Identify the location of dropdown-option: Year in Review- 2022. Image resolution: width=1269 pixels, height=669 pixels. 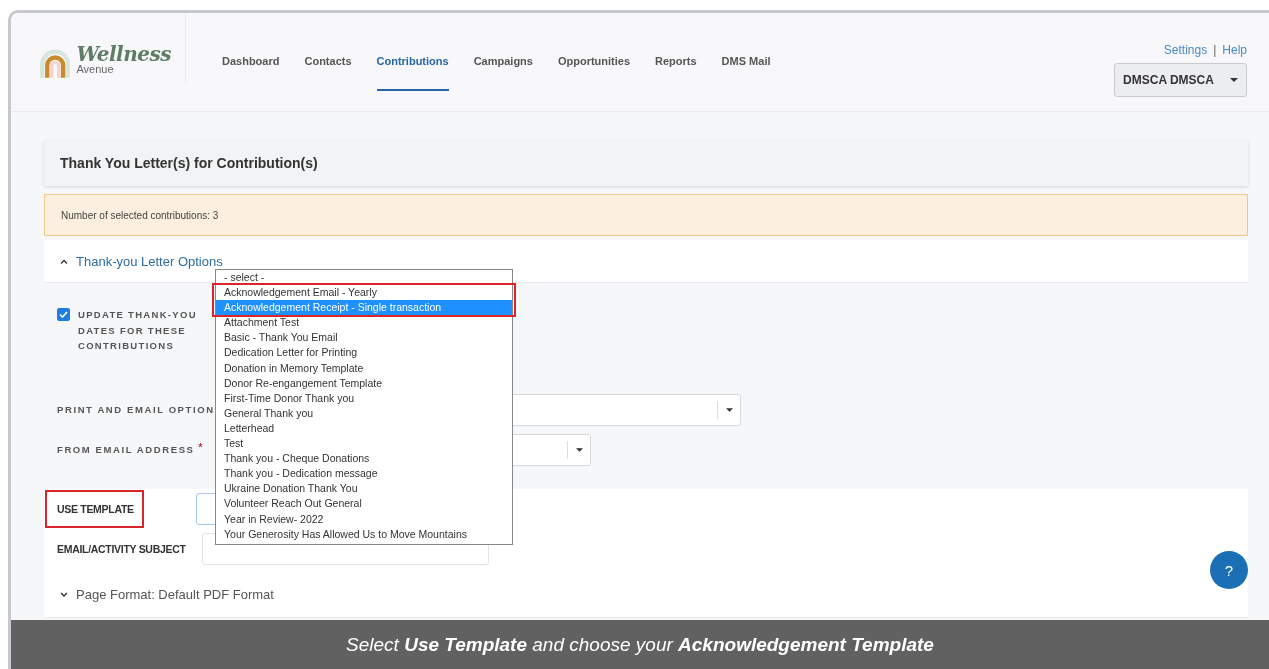
(364, 519).